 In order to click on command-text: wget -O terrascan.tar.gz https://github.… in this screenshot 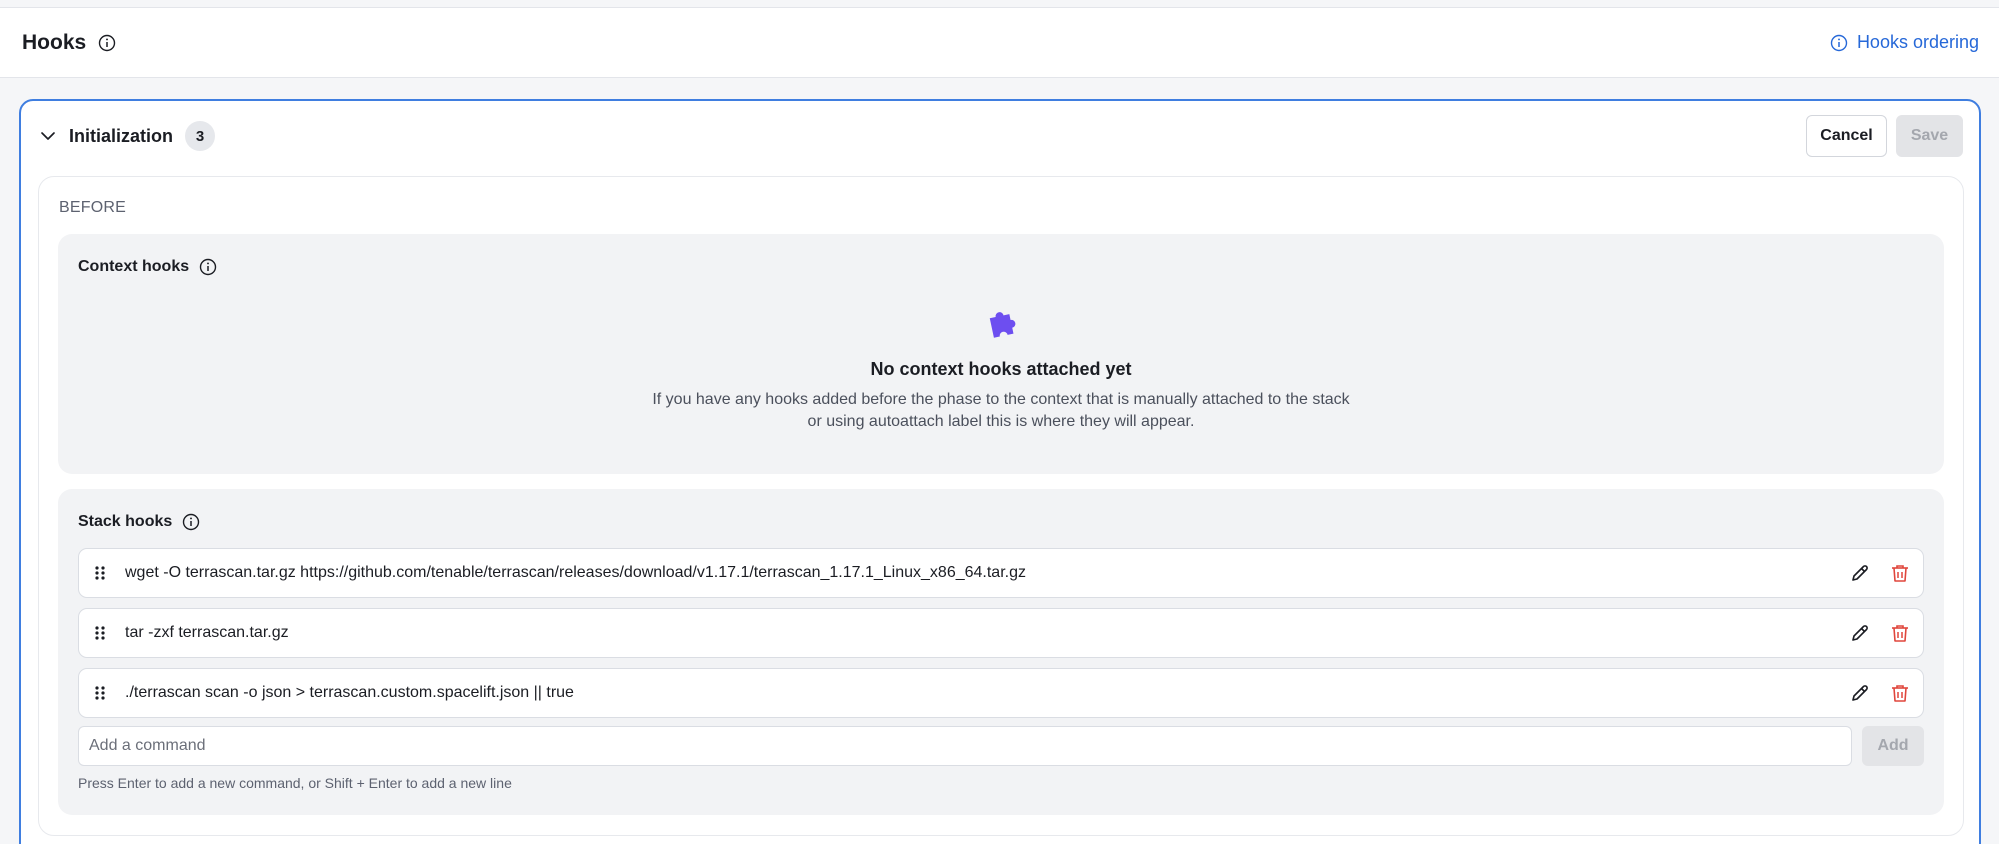, I will do `click(575, 572)`.